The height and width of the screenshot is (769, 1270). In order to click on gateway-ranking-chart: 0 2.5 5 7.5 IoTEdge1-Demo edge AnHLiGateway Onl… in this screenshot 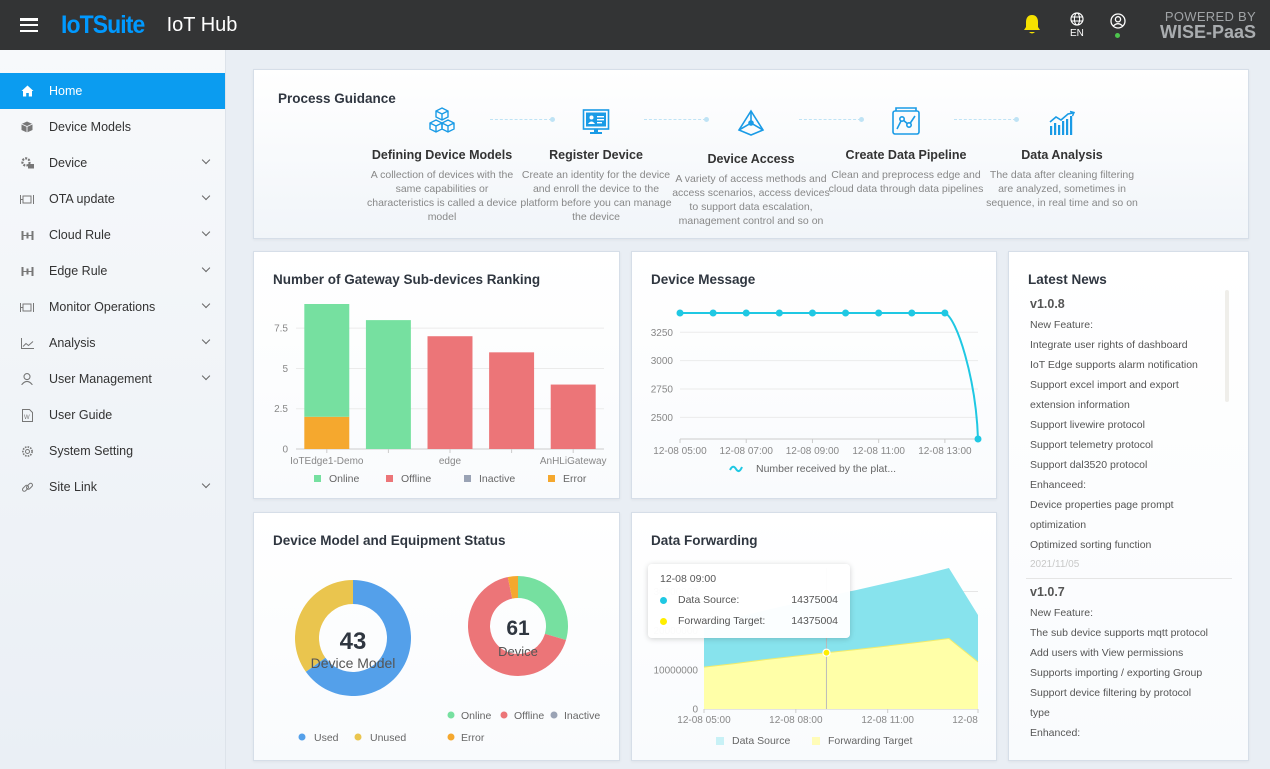, I will do `click(440, 394)`.